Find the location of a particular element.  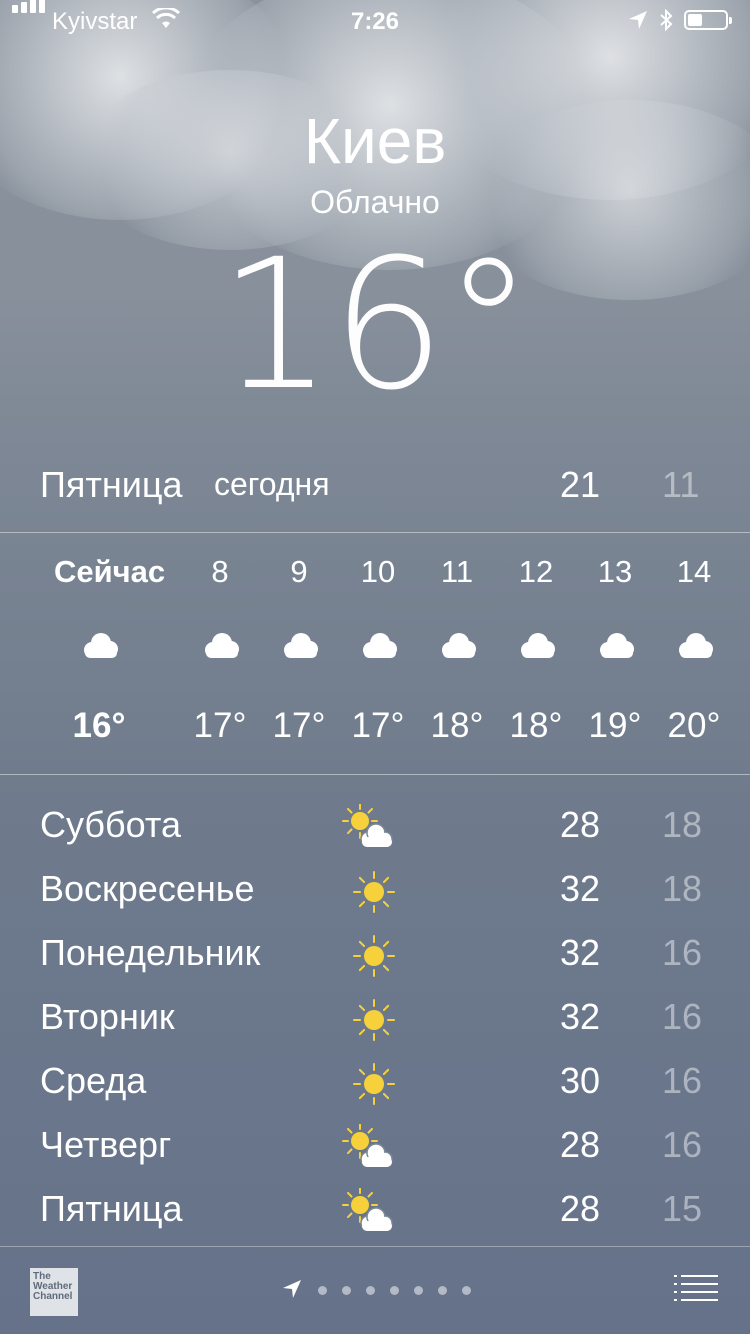

bottom-bar: The Weather Channel is located at coordinates (375, 1290).